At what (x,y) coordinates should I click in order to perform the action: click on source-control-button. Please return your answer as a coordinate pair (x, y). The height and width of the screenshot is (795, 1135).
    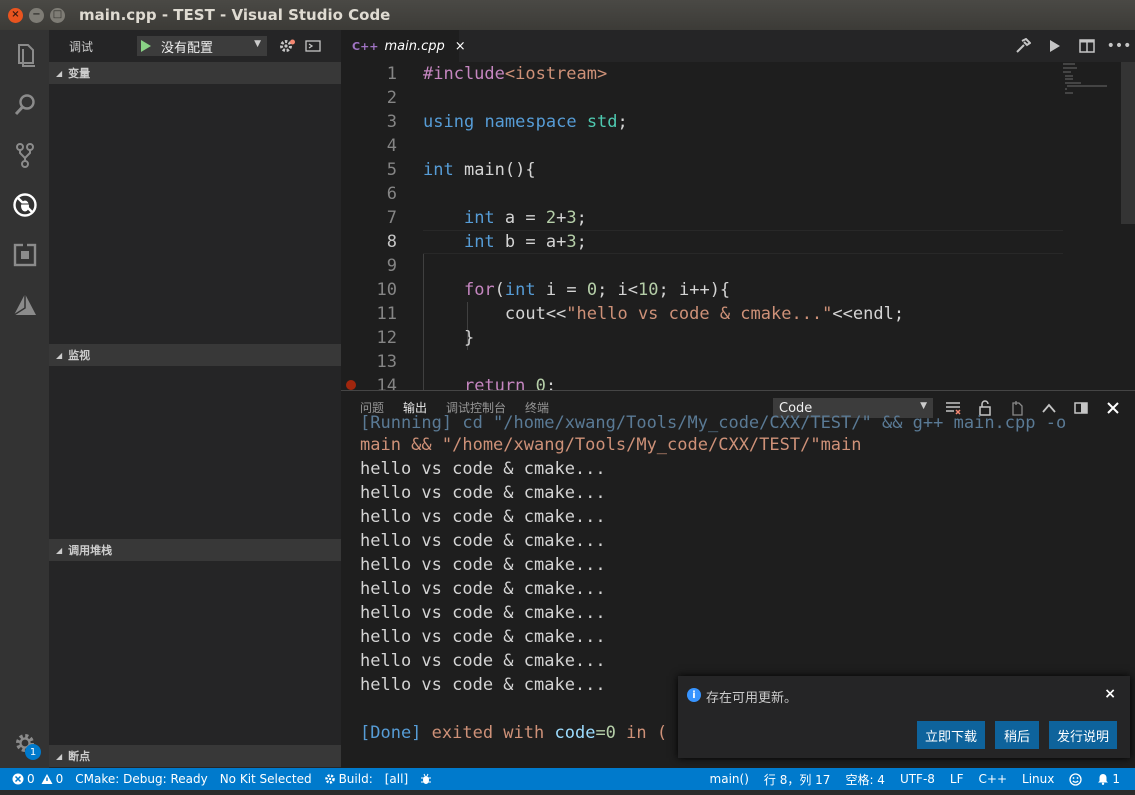
    Looking at the image, I should click on (24, 155).